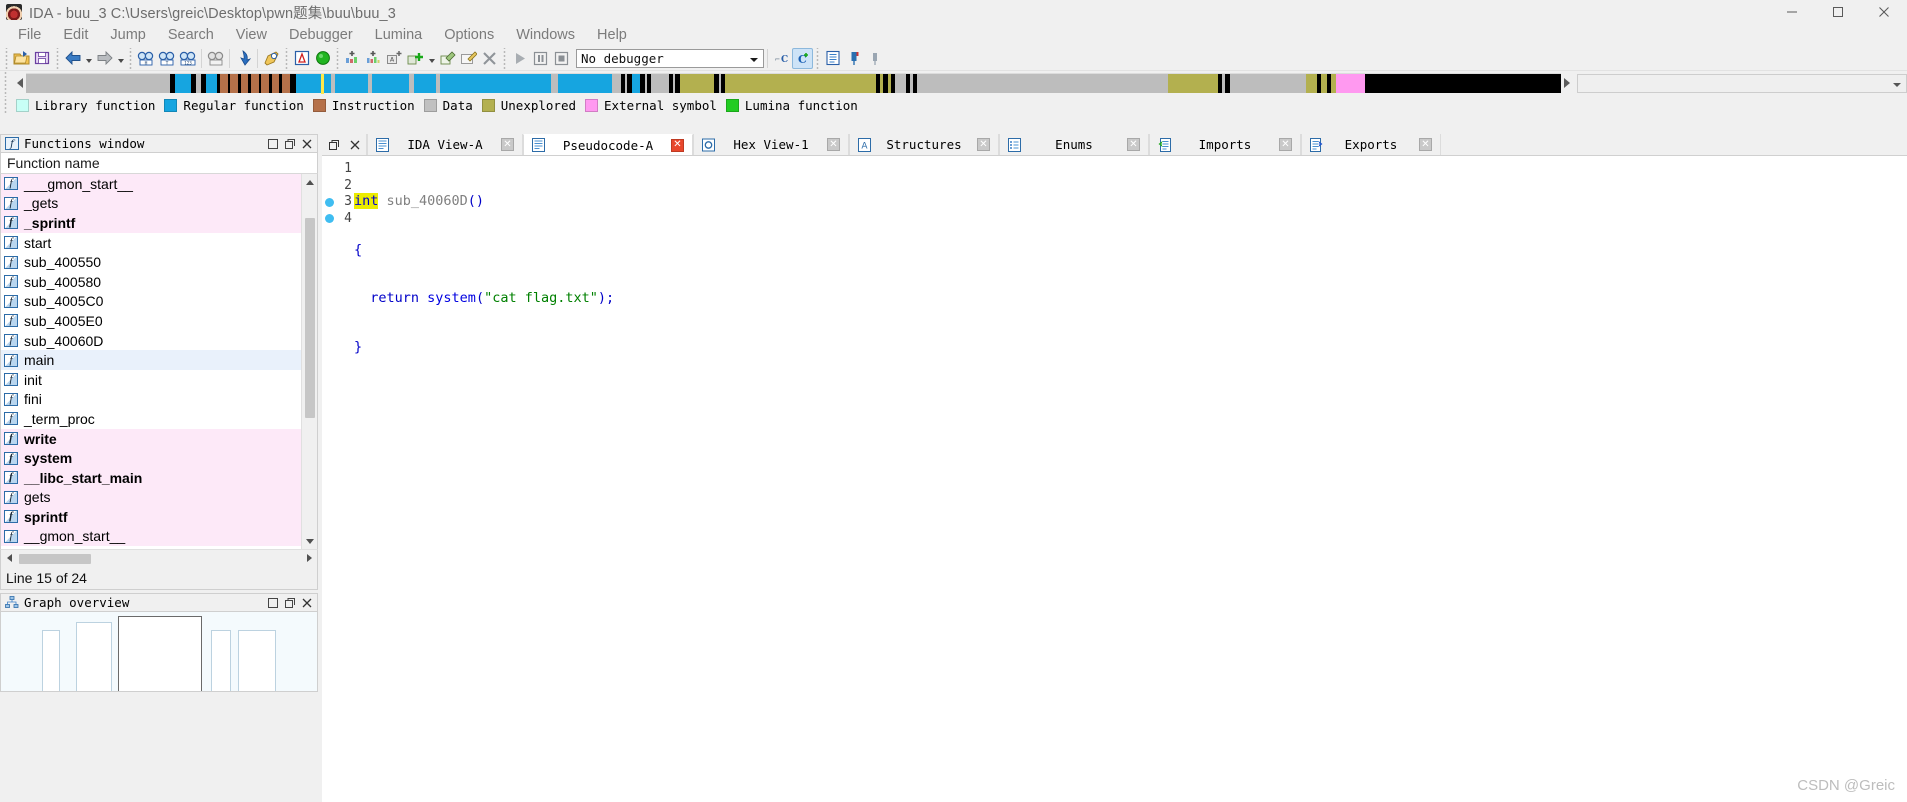 The width and height of the screenshot is (1907, 802). Describe the element at coordinates (151, 203) in the screenshot. I see `function-list-row: f _gets` at that location.